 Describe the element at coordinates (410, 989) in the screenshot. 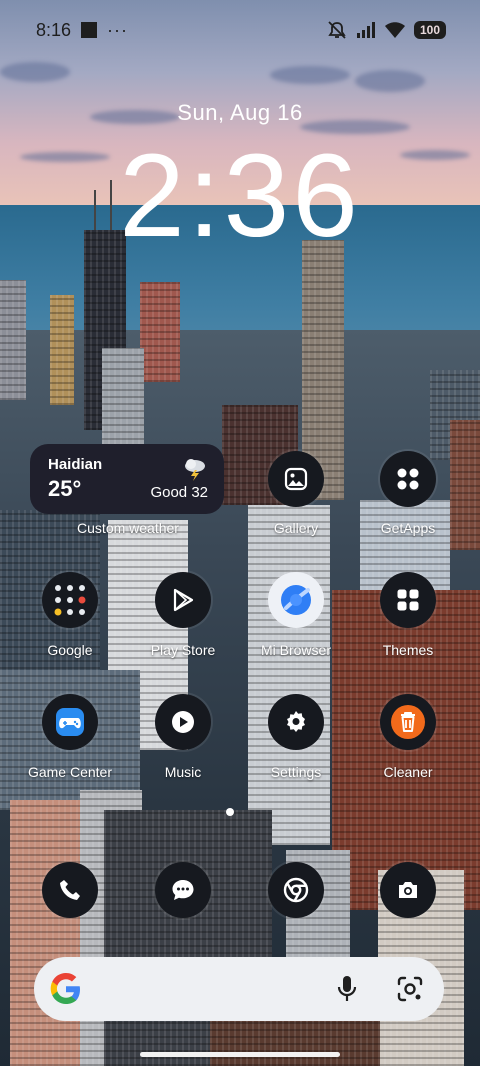

I see `lens-icon` at that location.